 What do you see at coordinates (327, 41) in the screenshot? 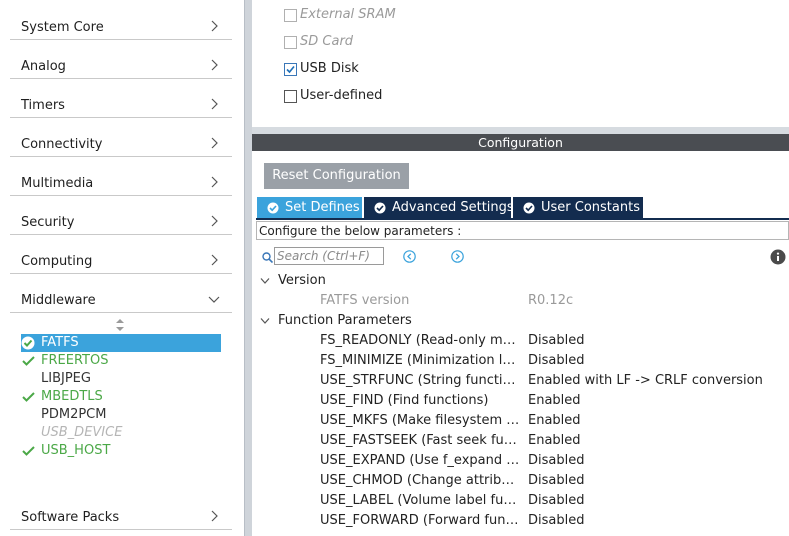
I see `option-label: SD Card` at bounding box center [327, 41].